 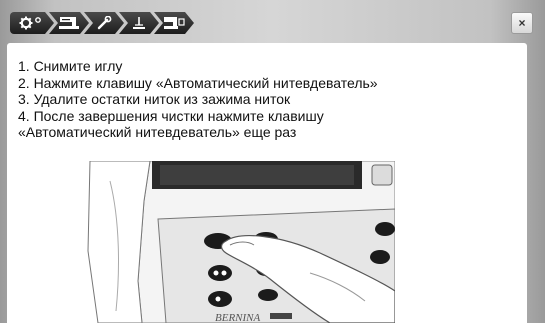 I want to click on tab-threader, so click(x=139, y=23).